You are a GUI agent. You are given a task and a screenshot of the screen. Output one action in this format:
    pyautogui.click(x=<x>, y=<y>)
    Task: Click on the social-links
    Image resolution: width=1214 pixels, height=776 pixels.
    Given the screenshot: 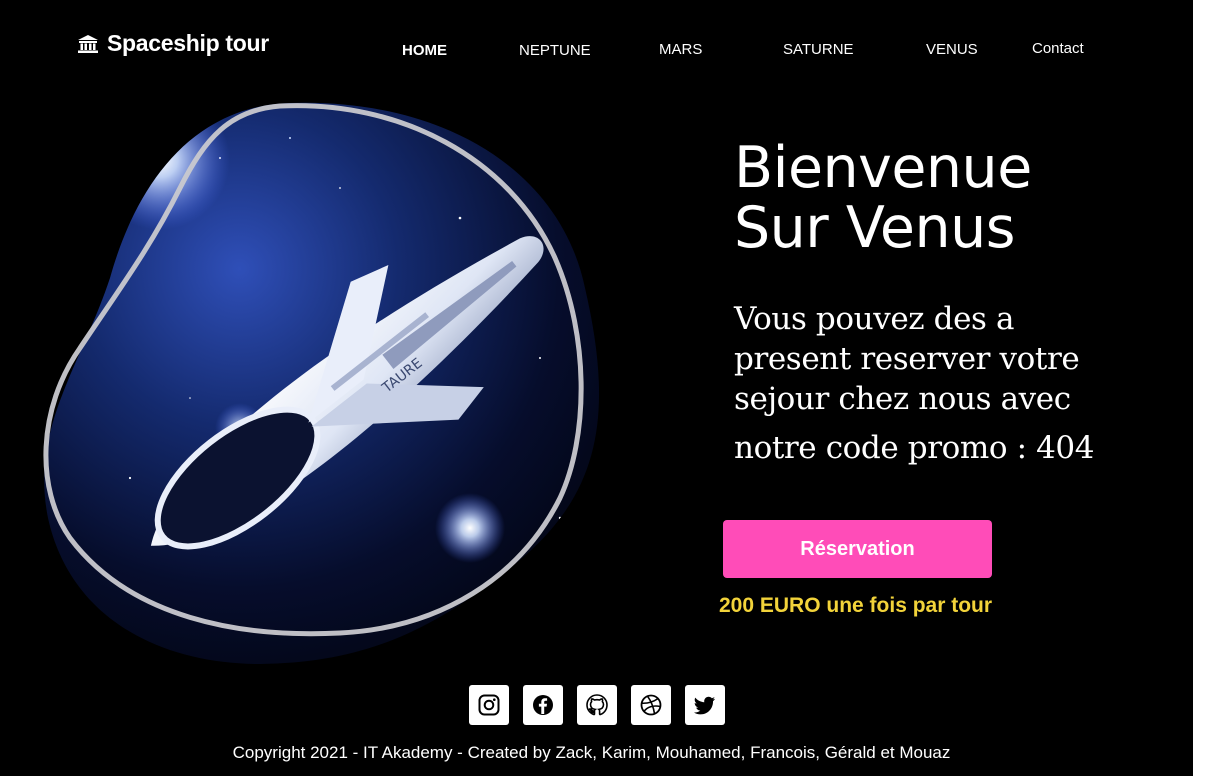 What is the action you would take?
    pyautogui.click(x=597, y=705)
    